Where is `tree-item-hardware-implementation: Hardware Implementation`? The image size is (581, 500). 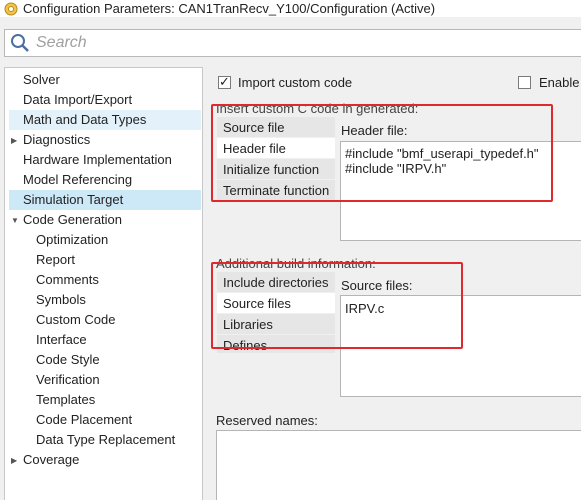 tree-item-hardware-implementation: Hardware Implementation is located at coordinates (97, 160).